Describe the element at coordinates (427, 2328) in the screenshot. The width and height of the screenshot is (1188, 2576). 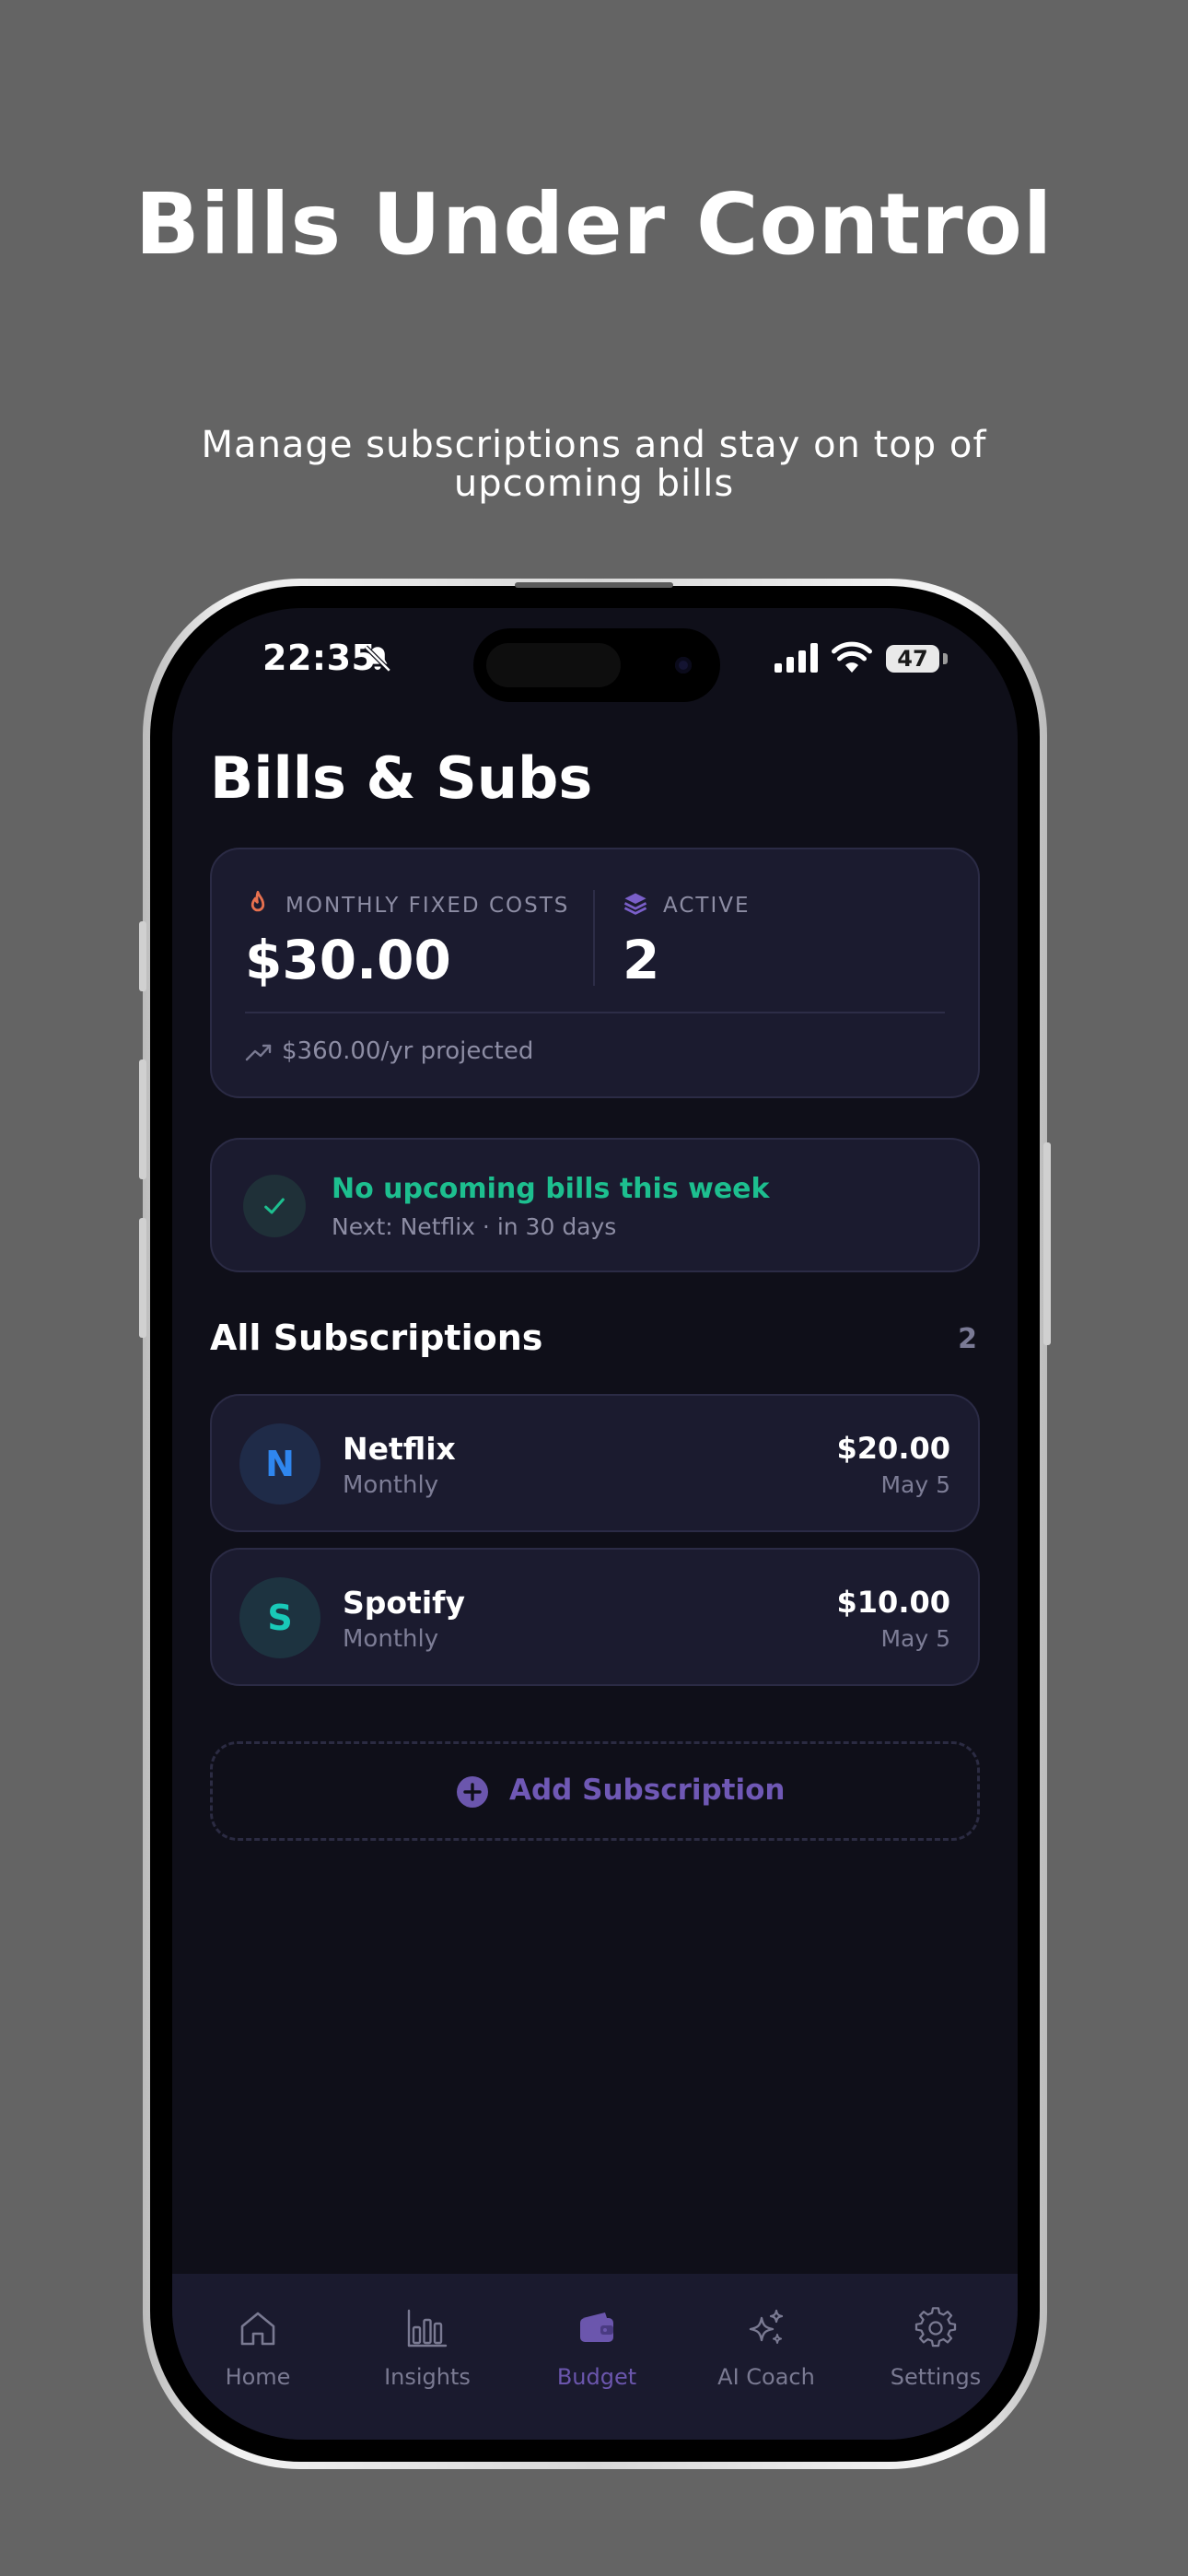
I see `bar-chart-icon` at that location.